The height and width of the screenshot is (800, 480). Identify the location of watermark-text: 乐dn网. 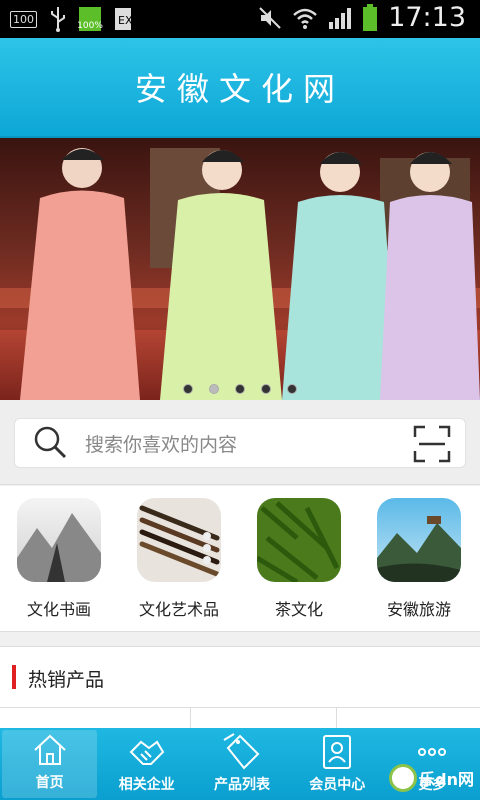
(446, 779).